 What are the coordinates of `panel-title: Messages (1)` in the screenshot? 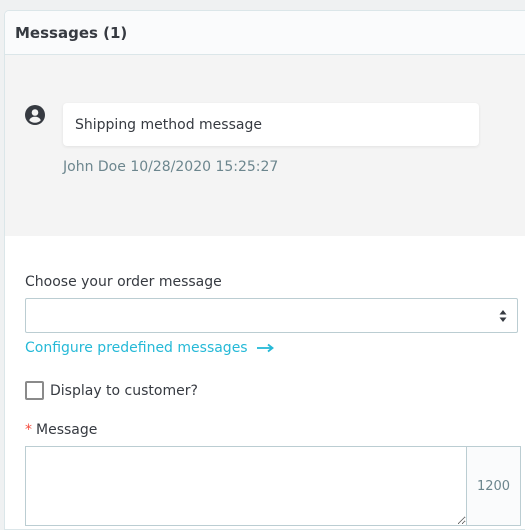 It's located at (71, 32).